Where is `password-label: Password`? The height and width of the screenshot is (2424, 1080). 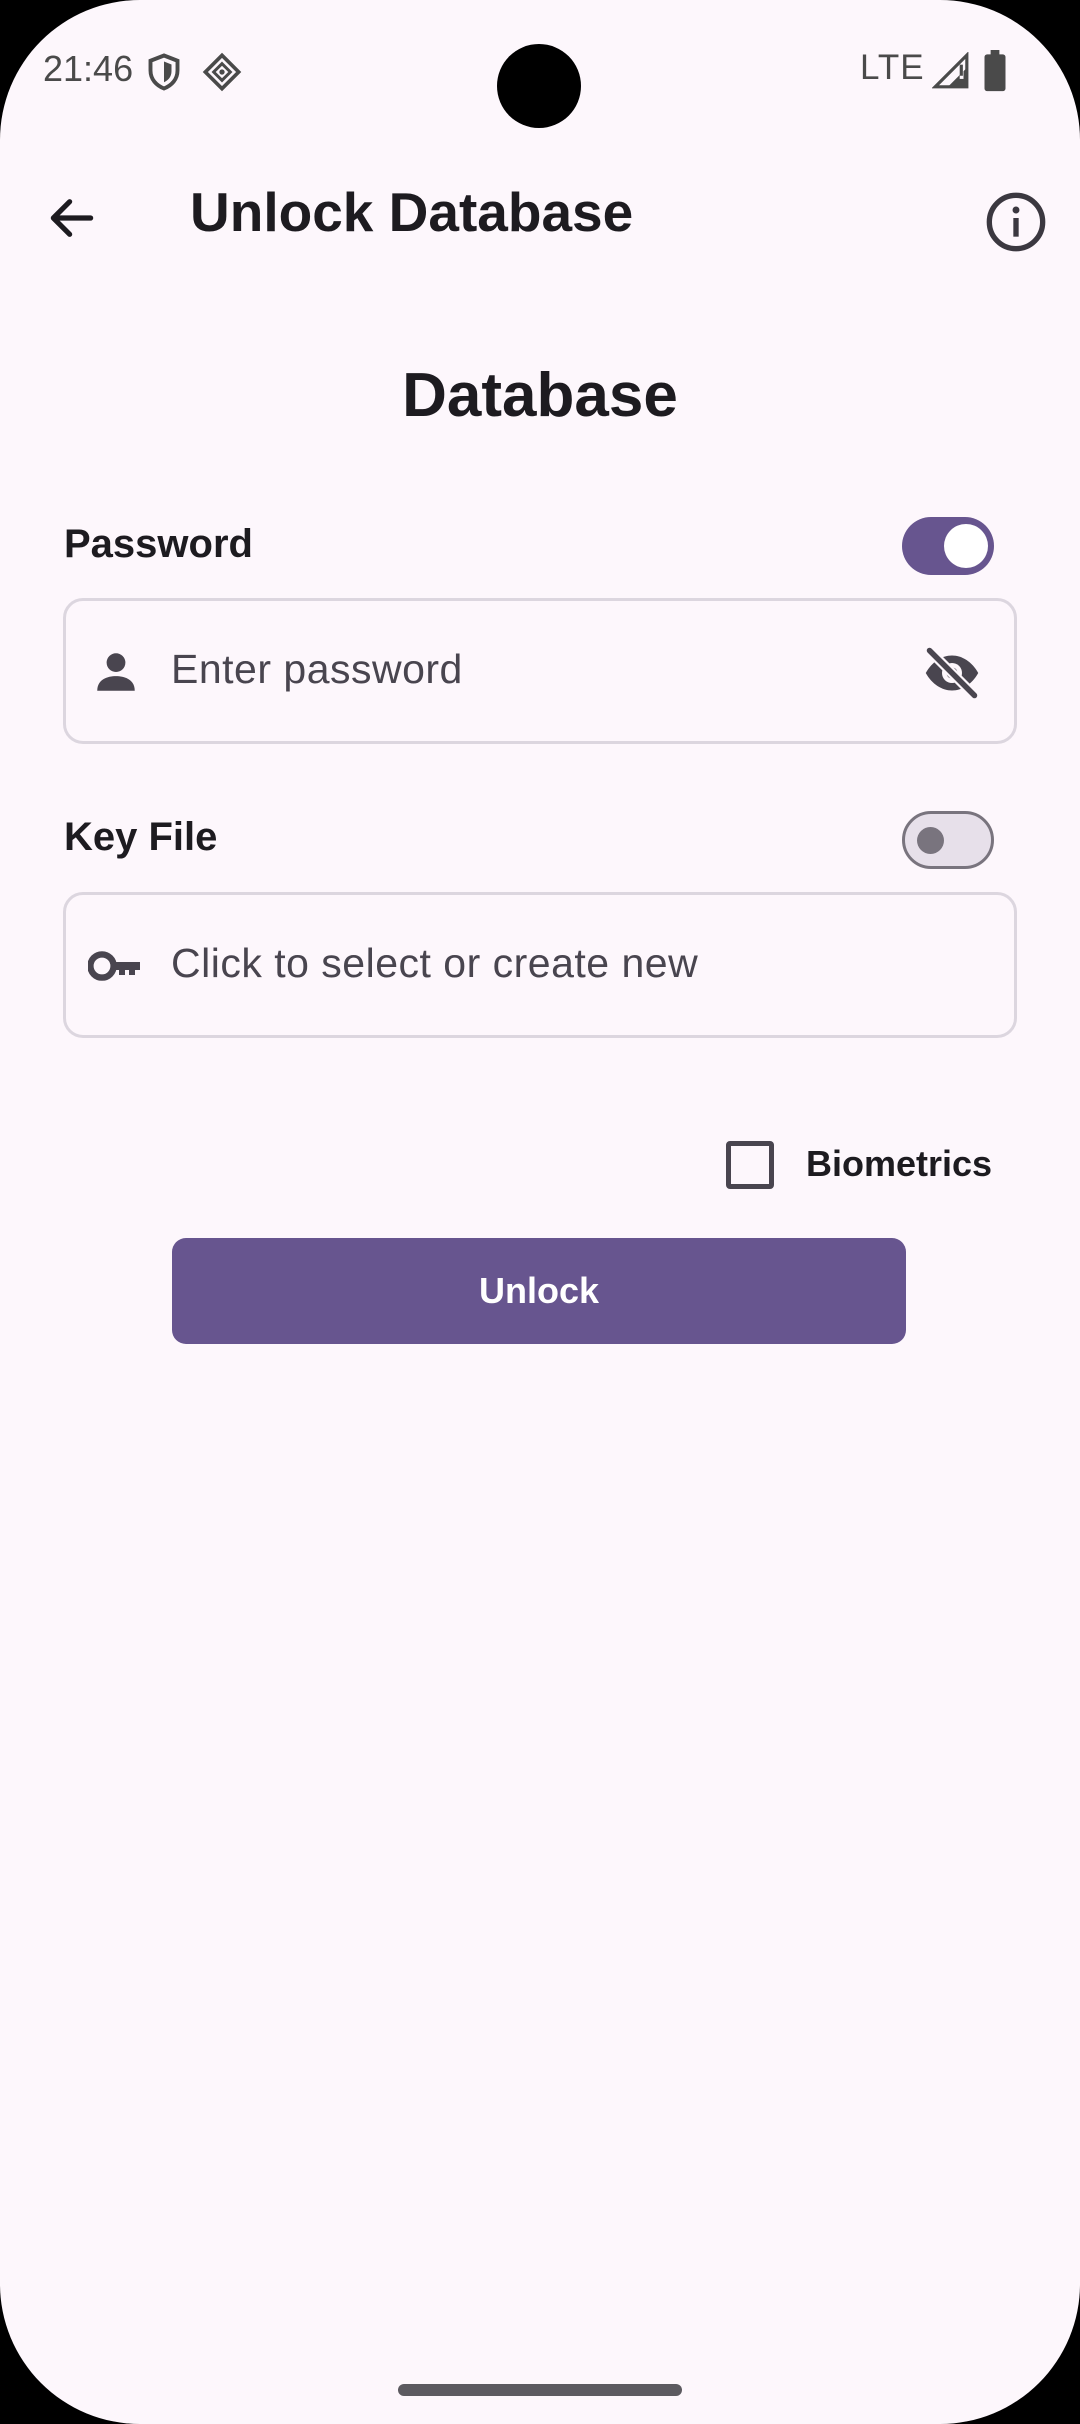 password-label: Password is located at coordinates (158, 544).